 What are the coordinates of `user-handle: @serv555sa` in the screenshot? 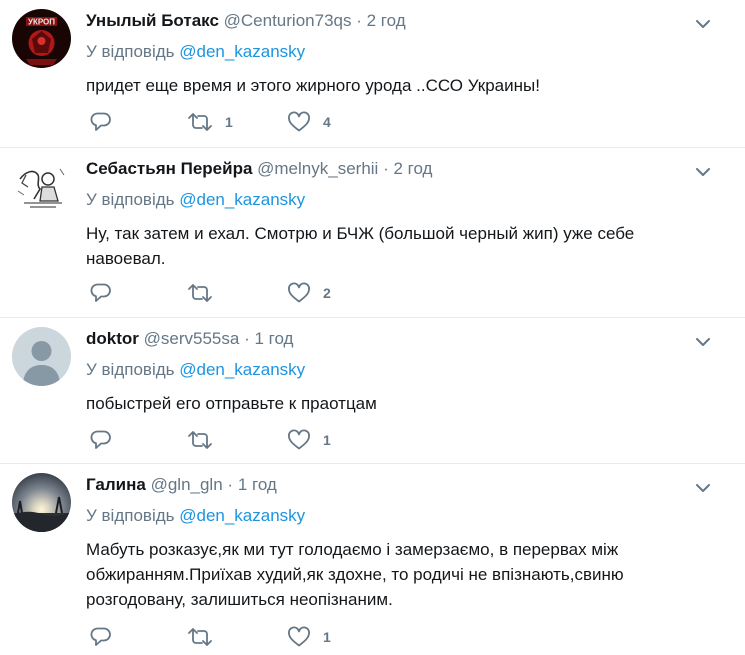 It's located at (192, 338).